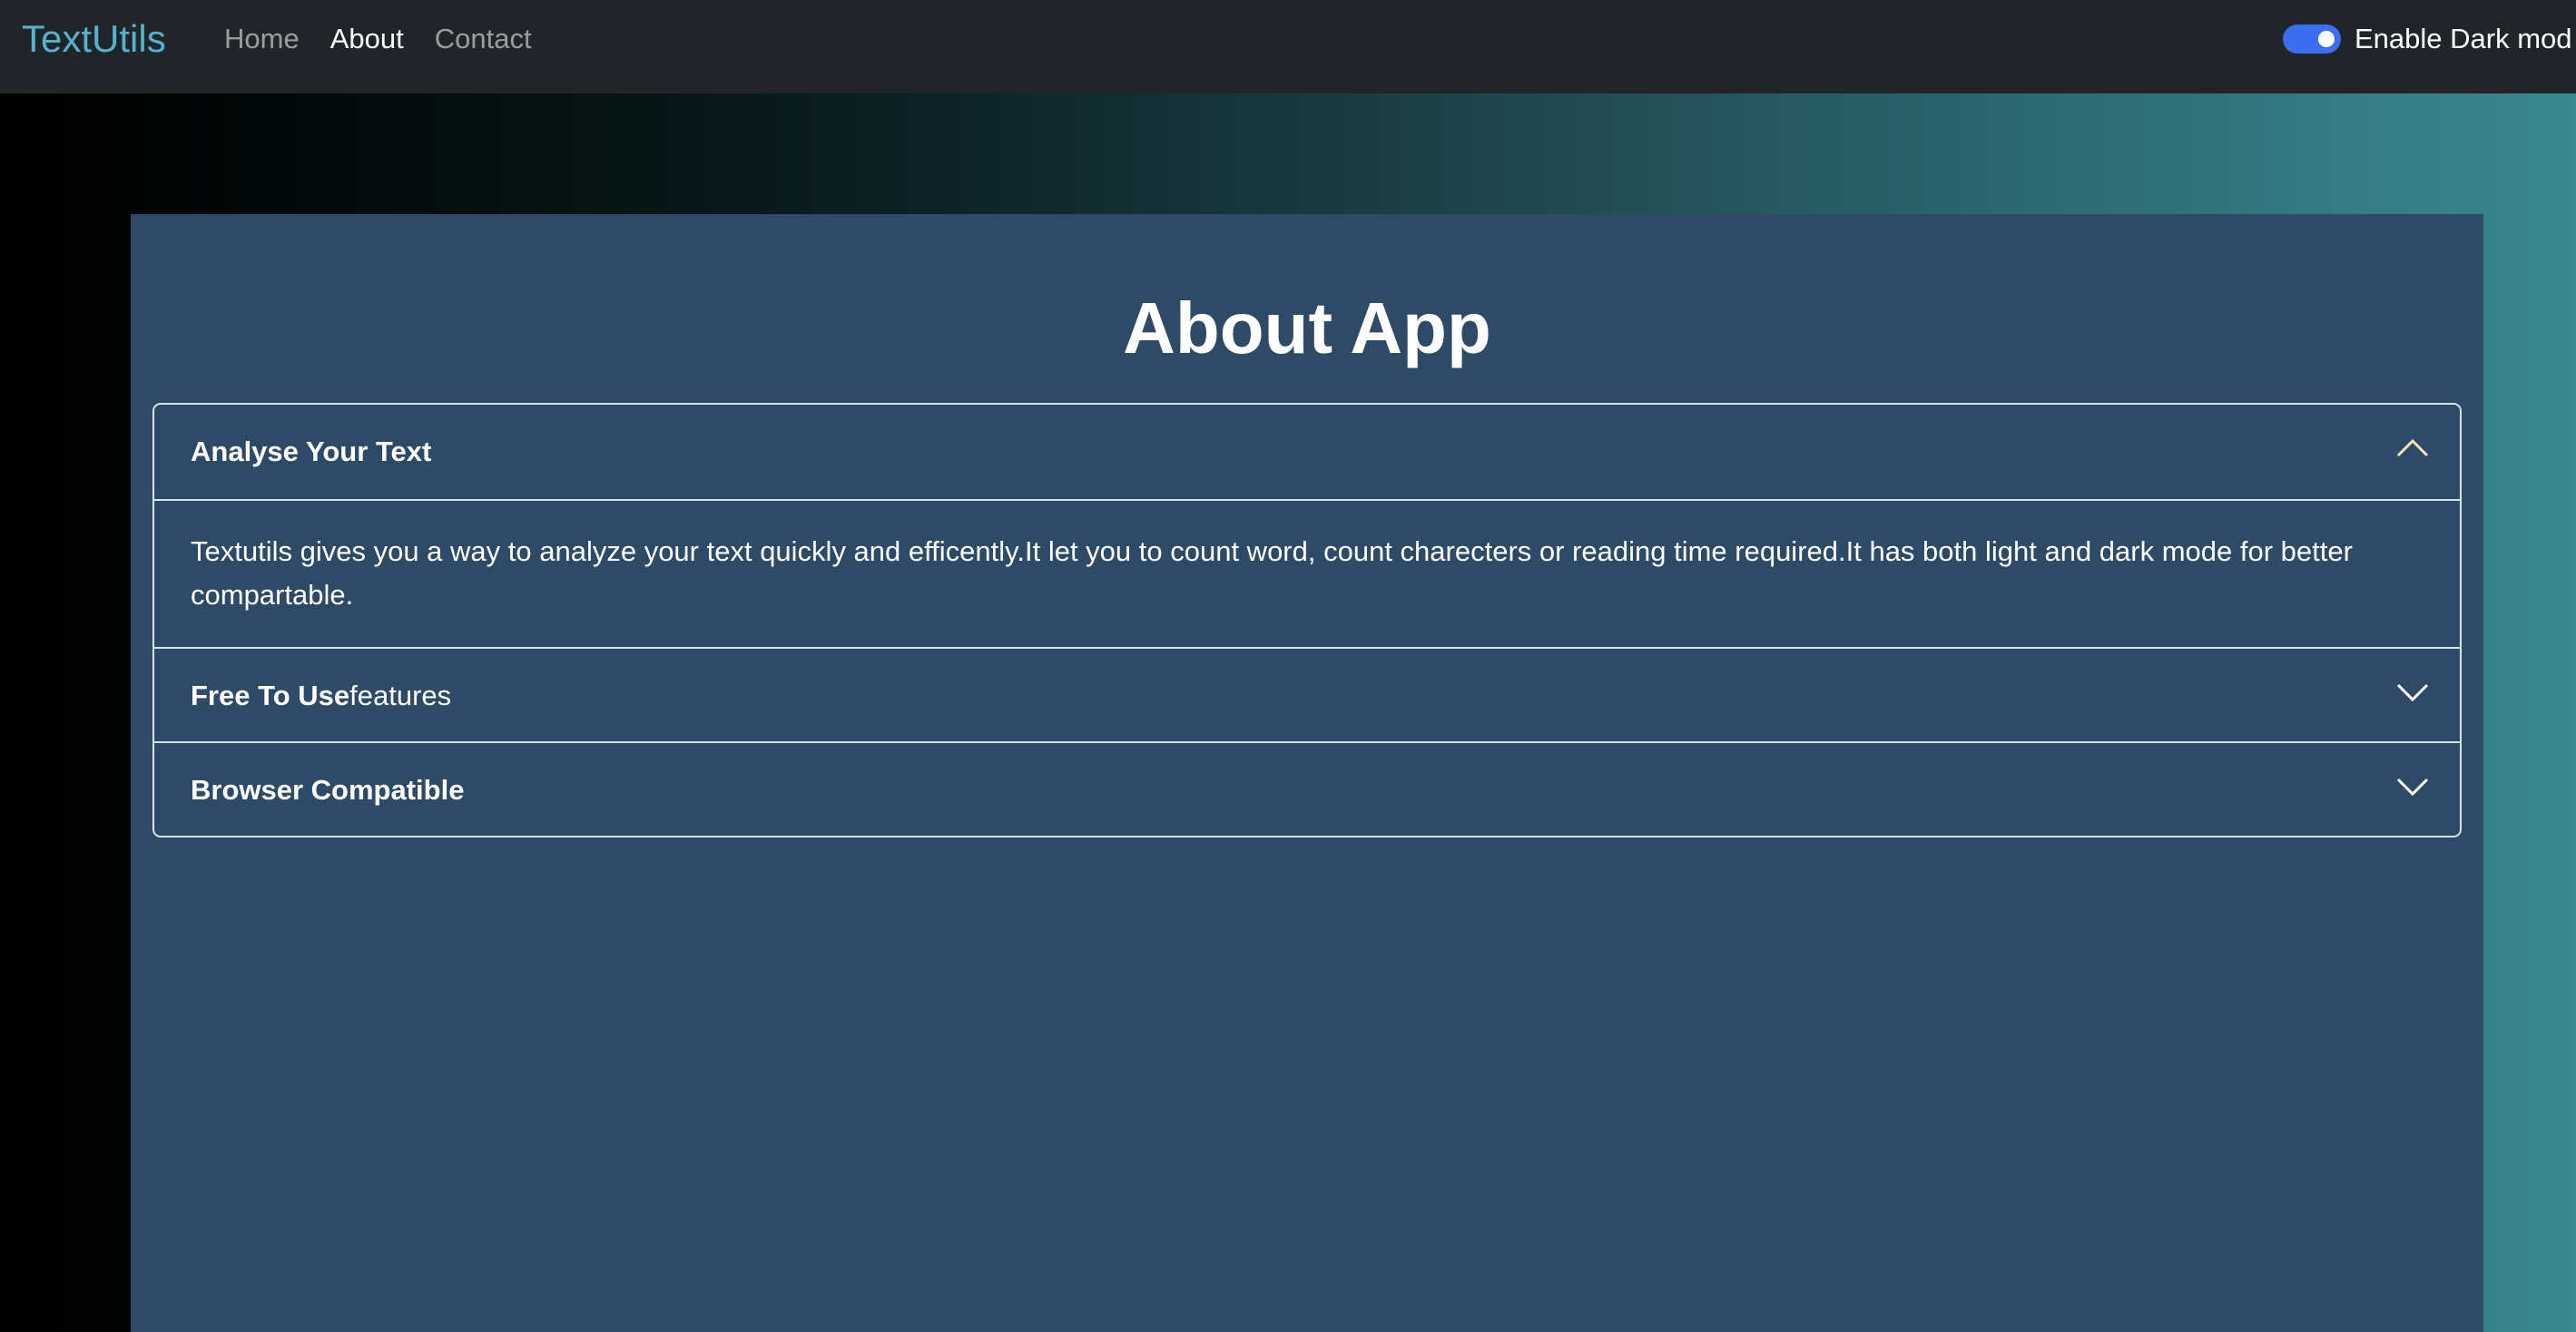 The height and width of the screenshot is (1332, 2576). Describe the element at coordinates (367, 38) in the screenshot. I see `nav-link-about: About` at that location.